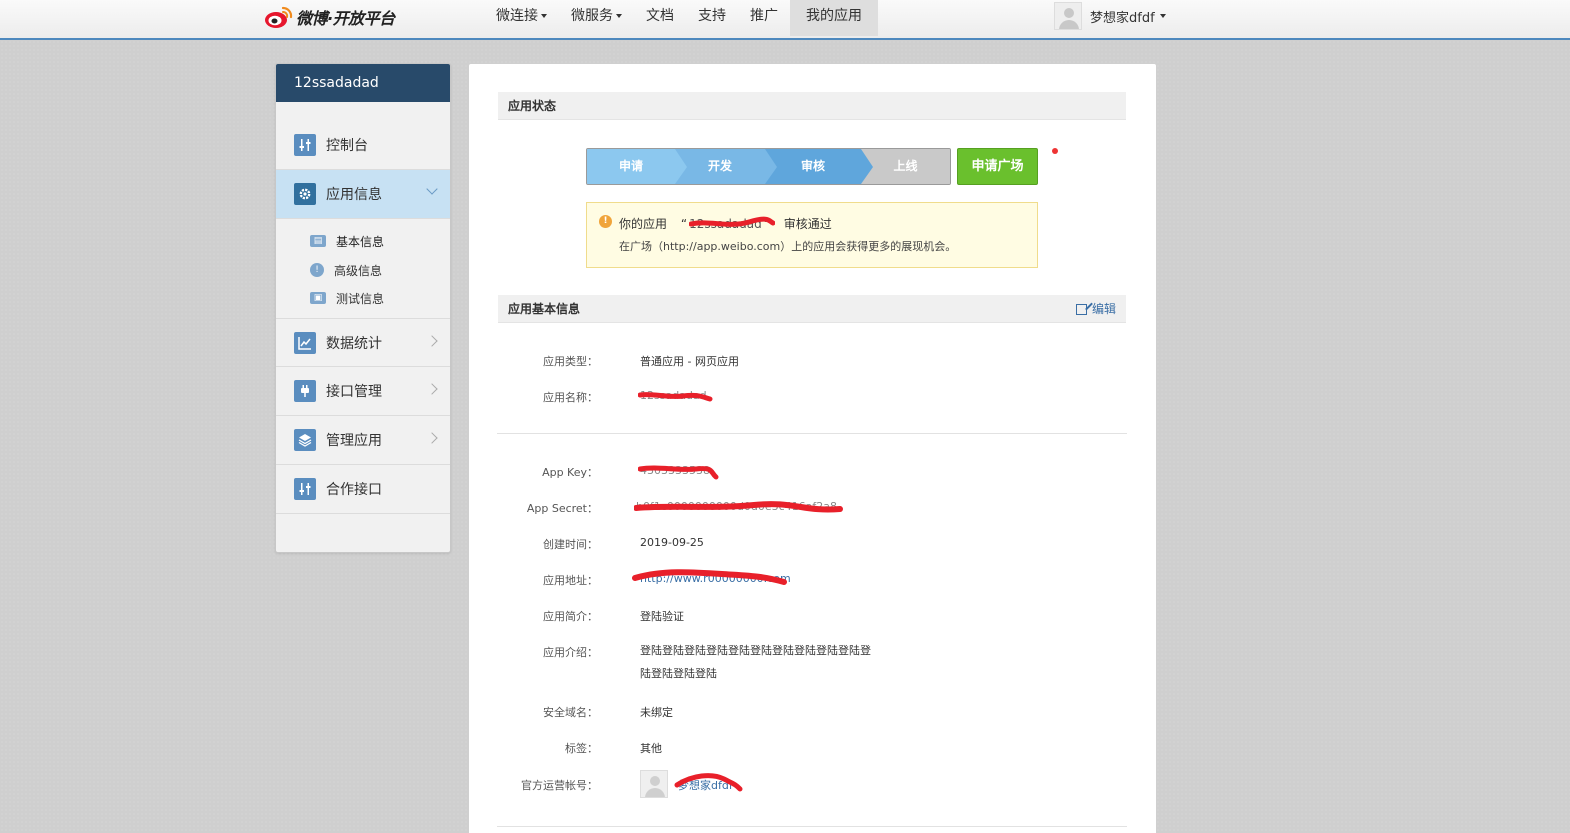 This screenshot has width=1570, height=833. Describe the element at coordinates (570, 361) in the screenshot. I see `field-label: 应用类型：` at that location.